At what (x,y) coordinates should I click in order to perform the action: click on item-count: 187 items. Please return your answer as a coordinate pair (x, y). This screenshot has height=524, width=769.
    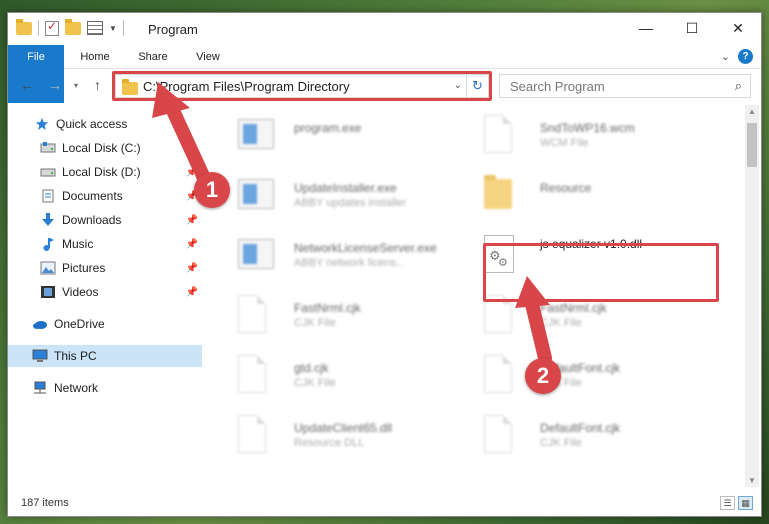
    Looking at the image, I should click on (45, 503).